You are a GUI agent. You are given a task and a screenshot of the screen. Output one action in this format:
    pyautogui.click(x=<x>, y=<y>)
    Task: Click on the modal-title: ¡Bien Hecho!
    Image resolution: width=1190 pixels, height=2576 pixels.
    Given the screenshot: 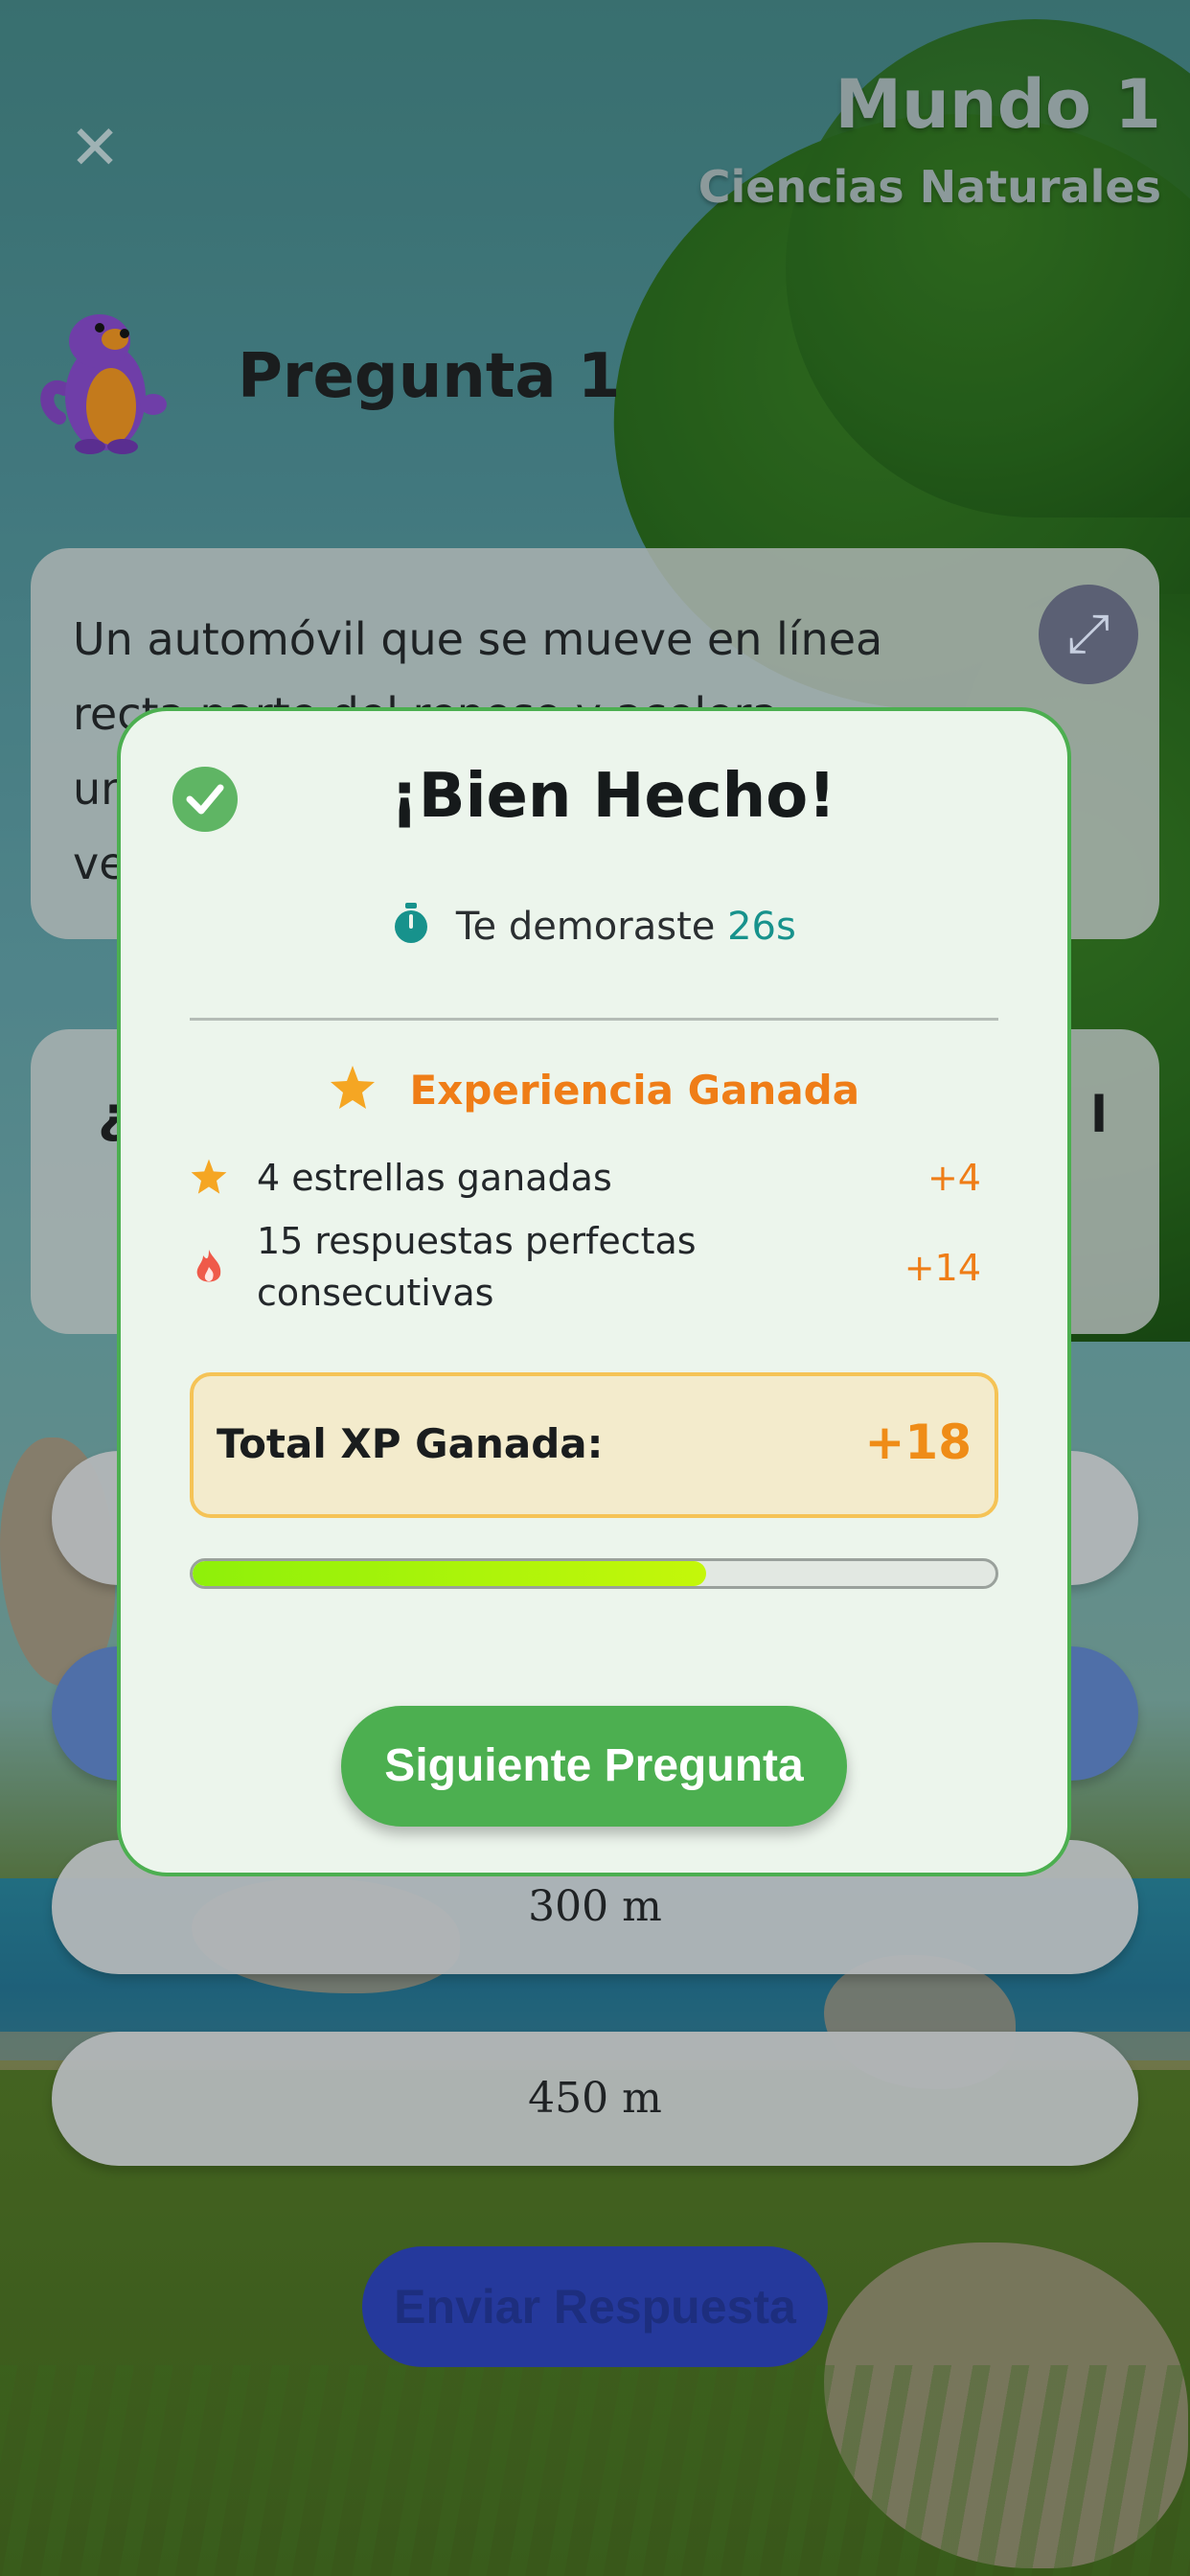 What is the action you would take?
    pyautogui.click(x=613, y=796)
    